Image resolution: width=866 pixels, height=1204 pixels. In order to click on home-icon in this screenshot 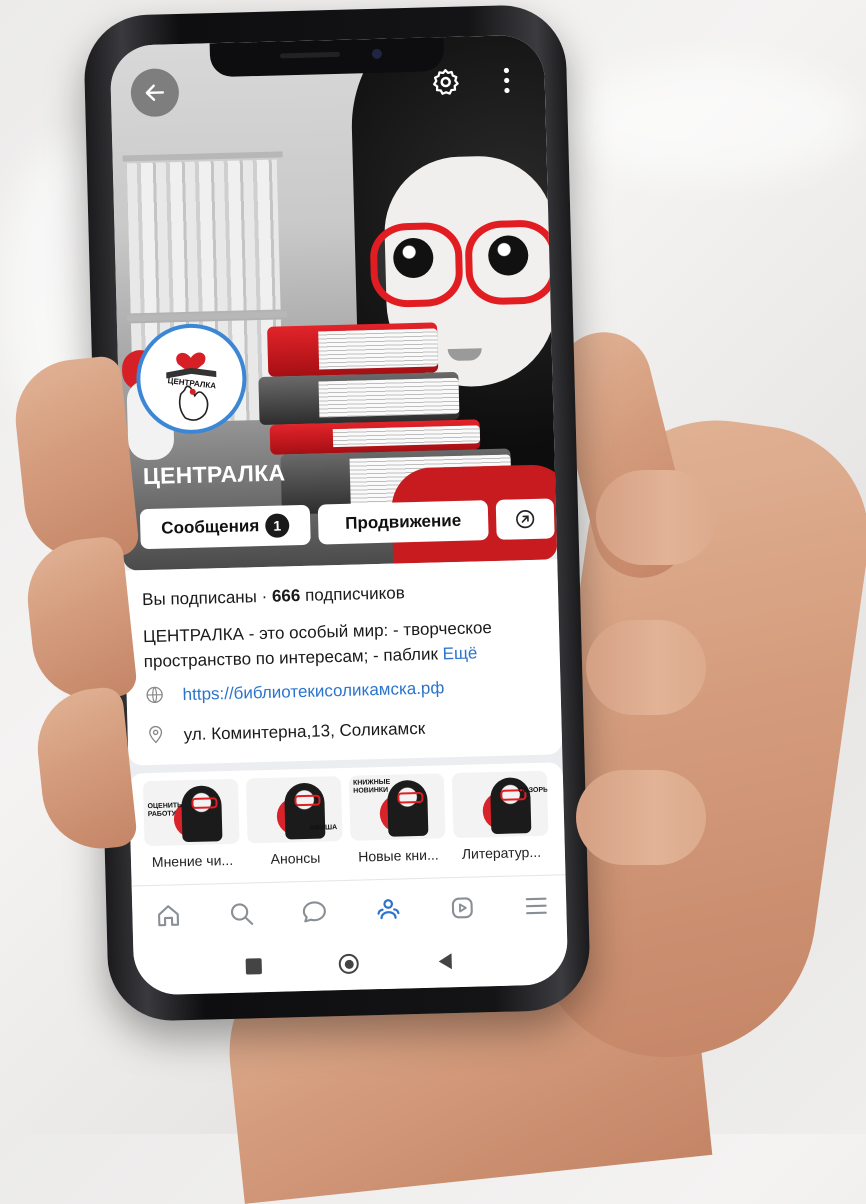, I will do `click(168, 915)`.